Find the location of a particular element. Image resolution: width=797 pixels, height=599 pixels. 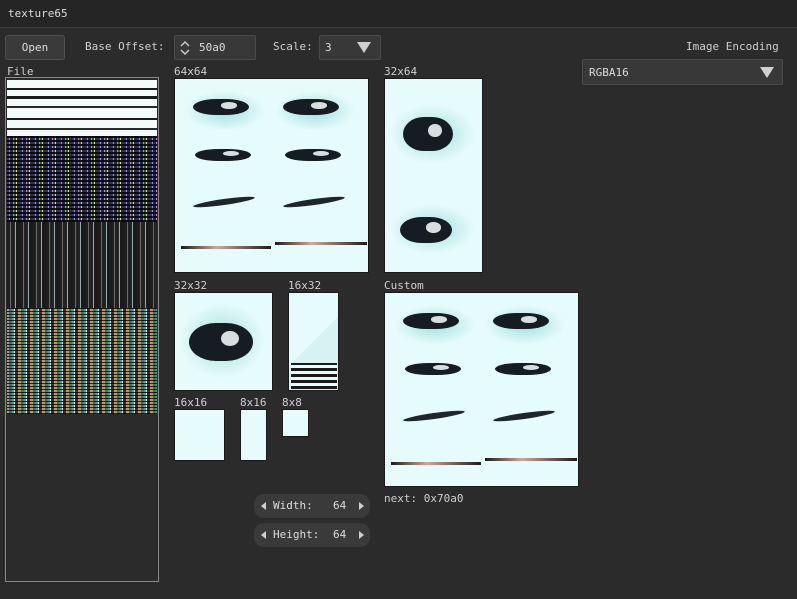

preview-8x8 is located at coordinates (295, 423).